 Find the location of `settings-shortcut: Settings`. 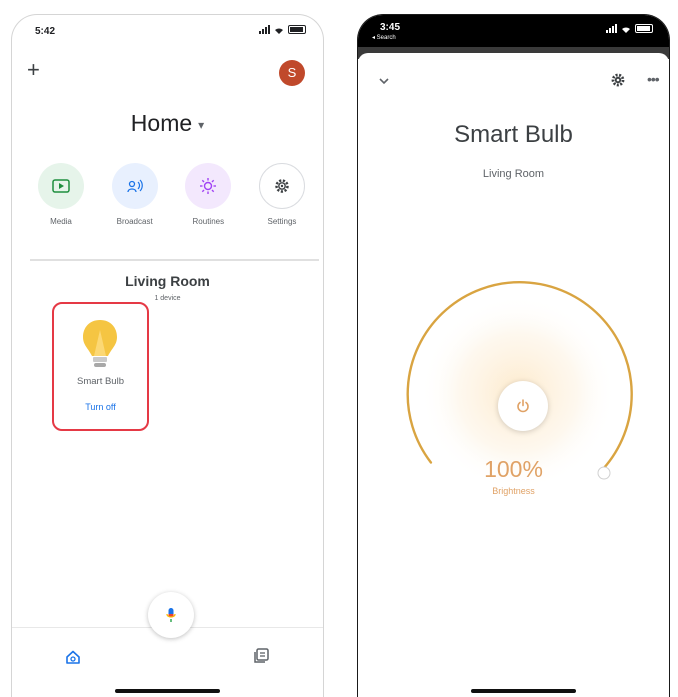

settings-shortcut: Settings is located at coordinates (282, 194).